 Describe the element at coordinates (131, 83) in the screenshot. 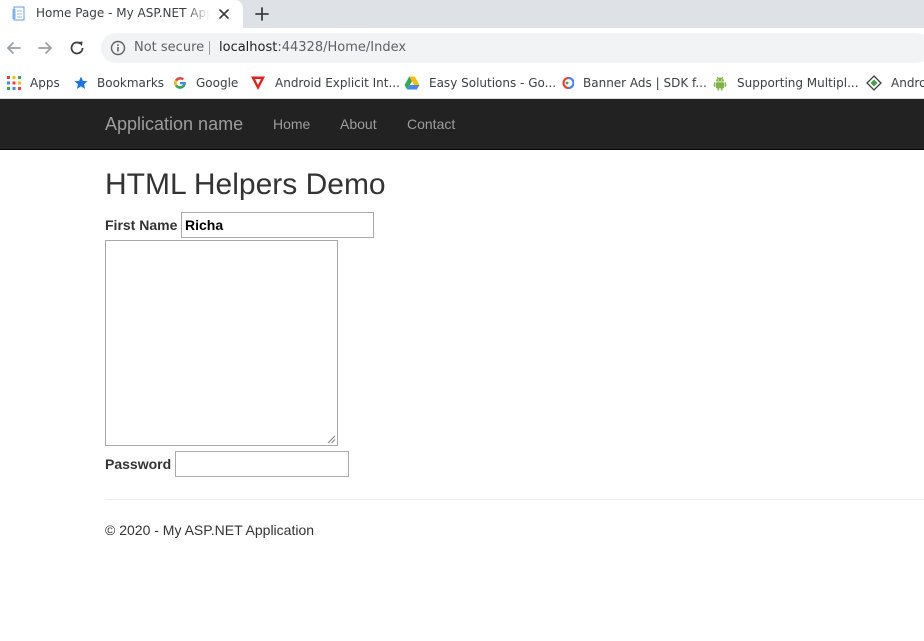

I see `bookmark-label: Bookmarks` at that location.